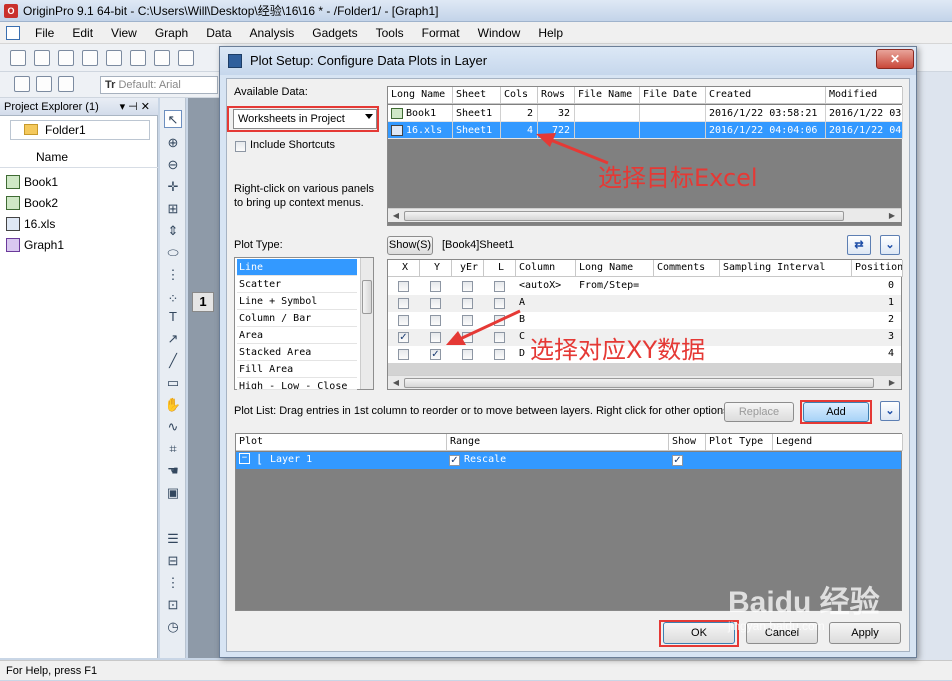  What do you see at coordinates (877, 268) in the screenshot?
I see `col-header-position: Position` at bounding box center [877, 268].